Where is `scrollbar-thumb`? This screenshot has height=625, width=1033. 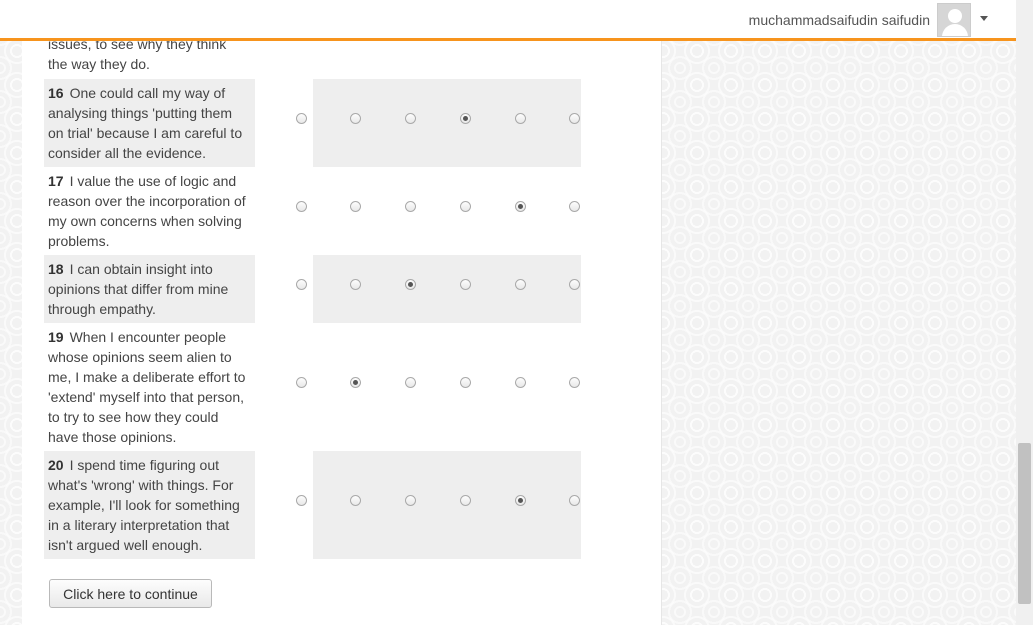
scrollbar-thumb is located at coordinates (1024, 523).